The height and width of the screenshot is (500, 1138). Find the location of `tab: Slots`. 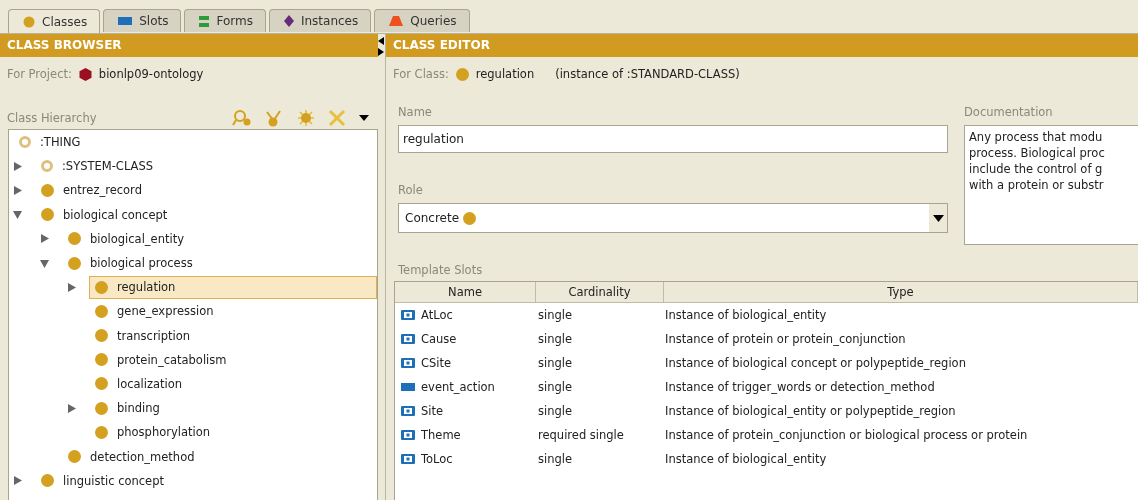

tab: Slots is located at coordinates (142, 20).